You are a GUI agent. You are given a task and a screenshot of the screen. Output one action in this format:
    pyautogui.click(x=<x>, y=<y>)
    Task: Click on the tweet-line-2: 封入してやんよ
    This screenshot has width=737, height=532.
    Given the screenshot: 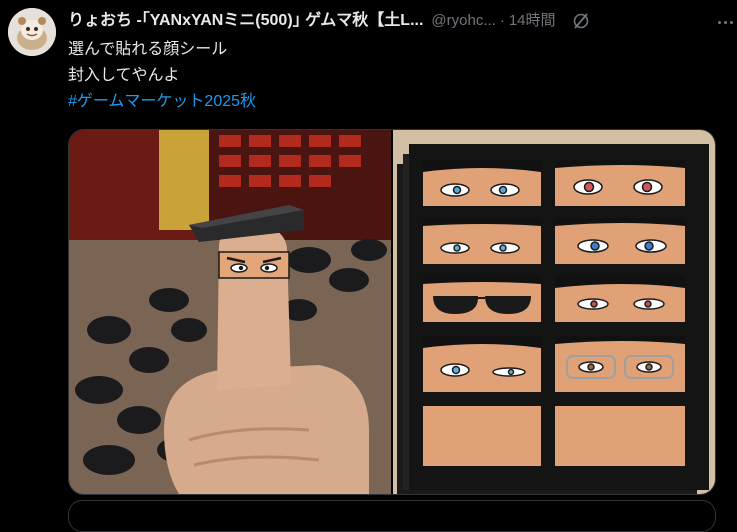 What is the action you would take?
    pyautogui.click(x=124, y=75)
    